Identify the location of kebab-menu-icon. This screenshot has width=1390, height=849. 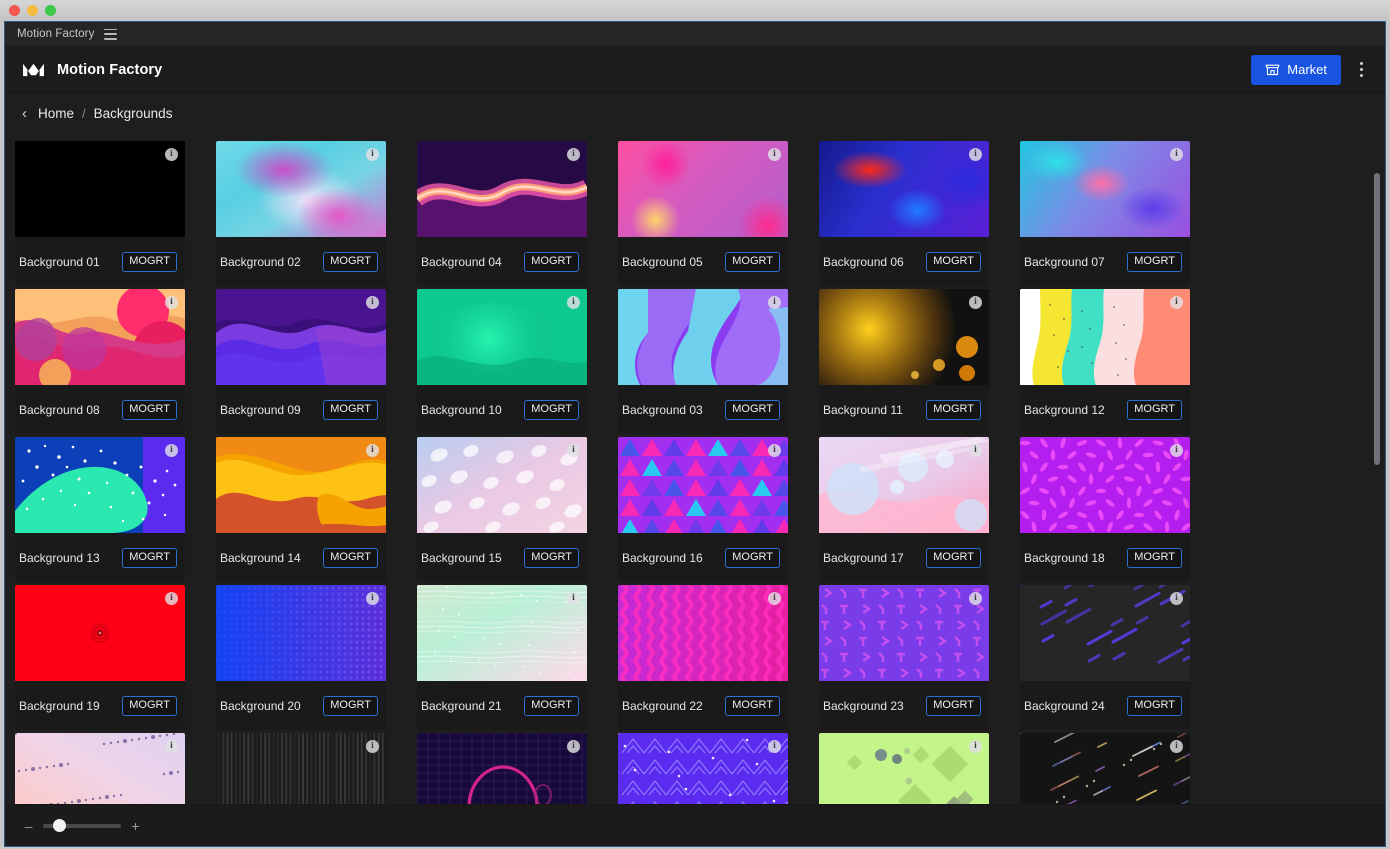
(1361, 70).